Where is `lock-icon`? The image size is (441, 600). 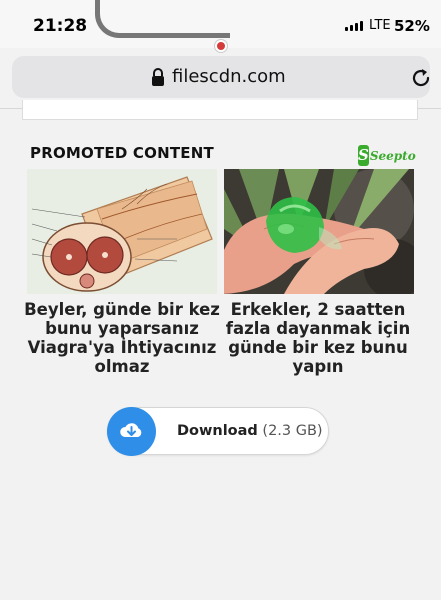
lock-icon is located at coordinates (158, 77).